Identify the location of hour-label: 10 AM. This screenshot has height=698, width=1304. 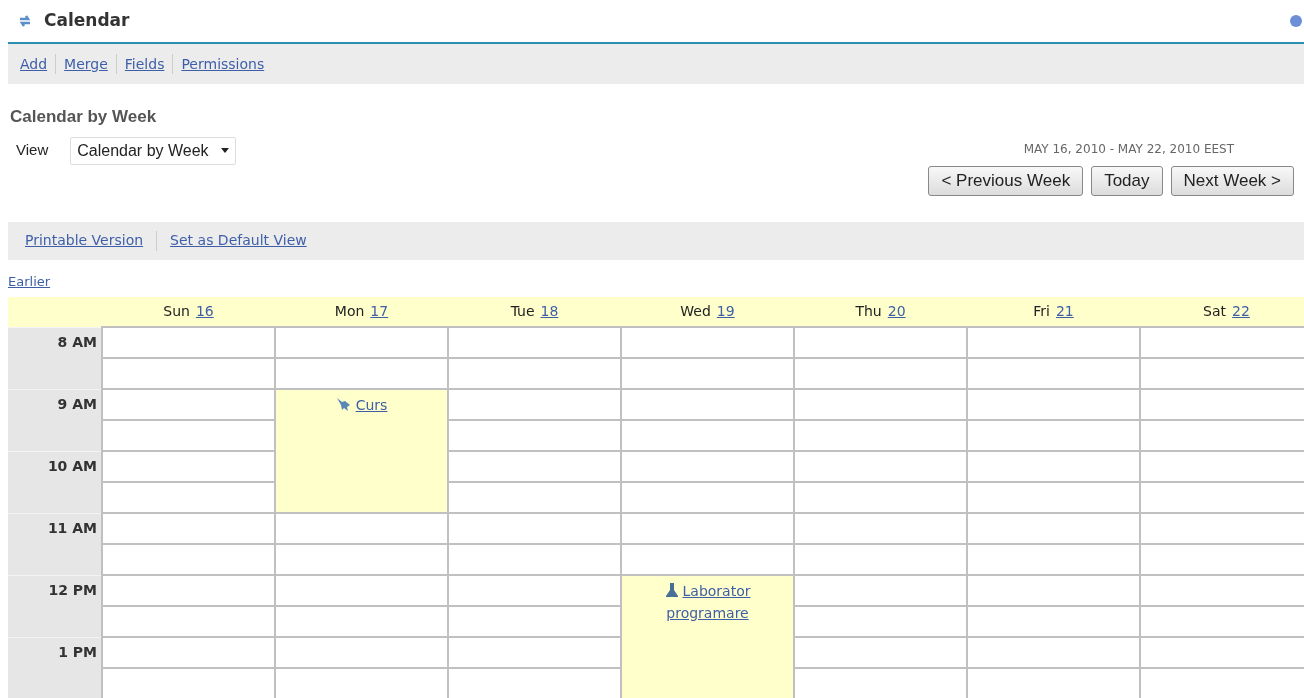
(55, 482).